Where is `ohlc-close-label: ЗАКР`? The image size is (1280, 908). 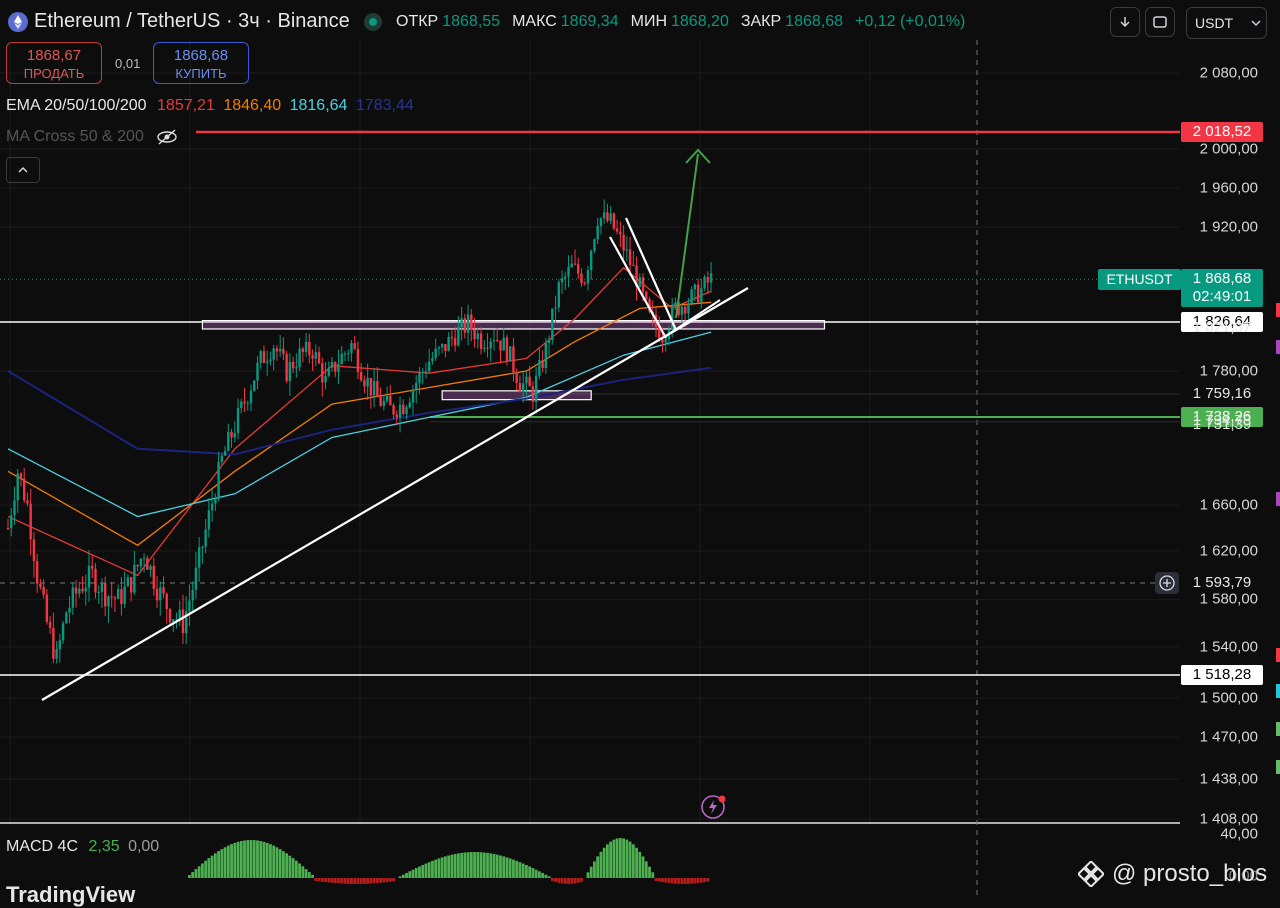
ohlc-close-label: ЗАКР is located at coordinates (761, 21).